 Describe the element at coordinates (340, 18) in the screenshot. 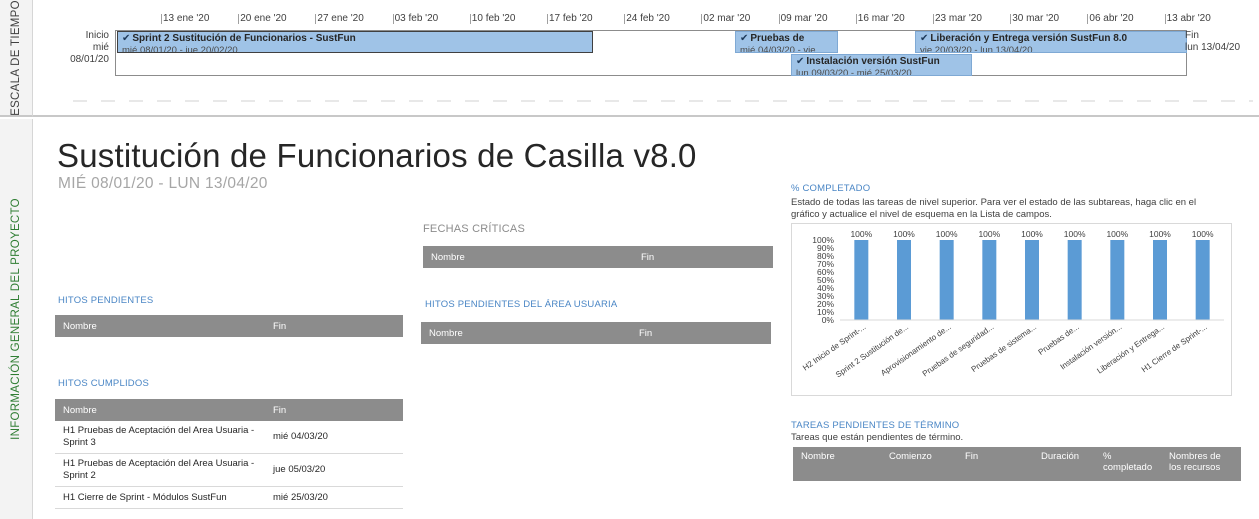

I see `timeline-tick-label: 27 ene '20` at that location.